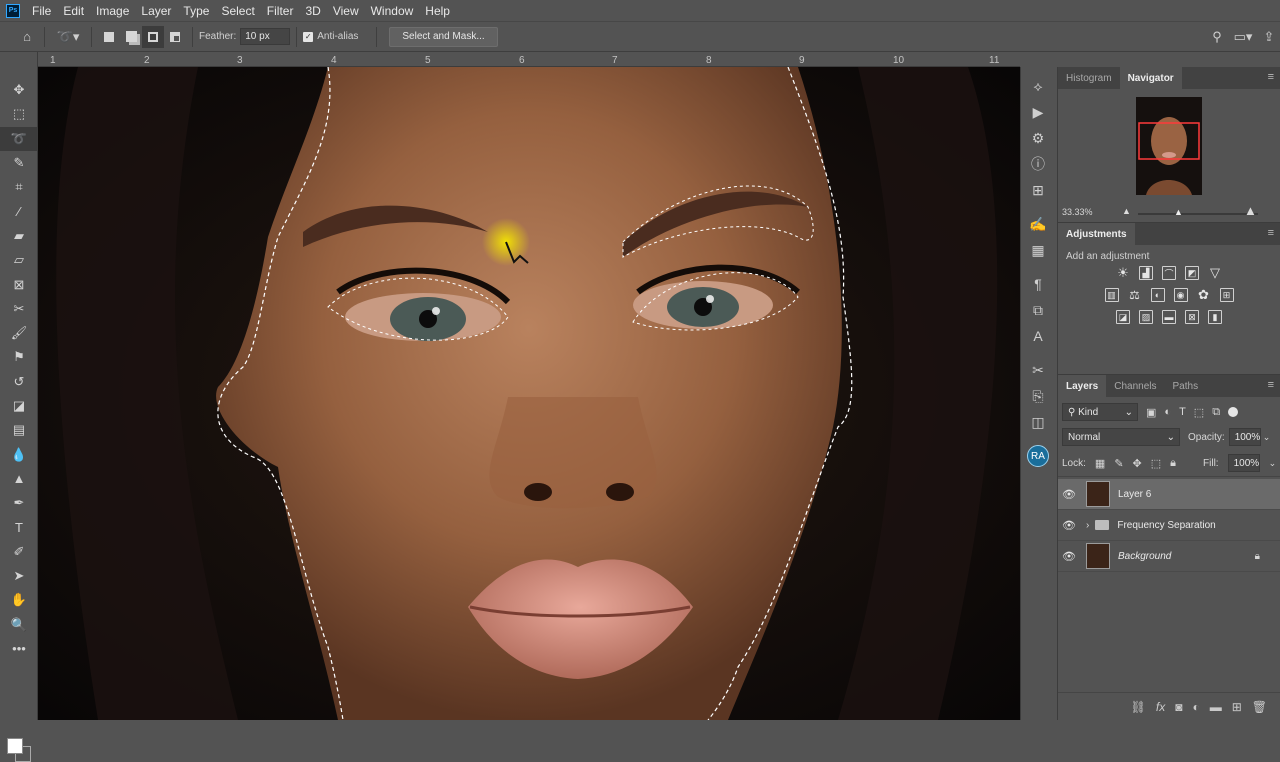  What do you see at coordinates (1038, 396) in the screenshot?
I see `history-icon: ⎘` at bounding box center [1038, 396].